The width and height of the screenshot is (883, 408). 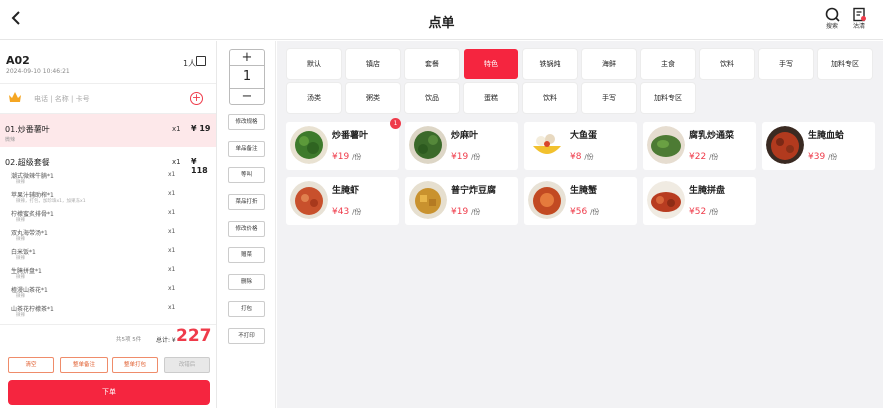 I want to click on dish-card: 炒番薯叶 ¥19 /份, so click(x=342, y=146).